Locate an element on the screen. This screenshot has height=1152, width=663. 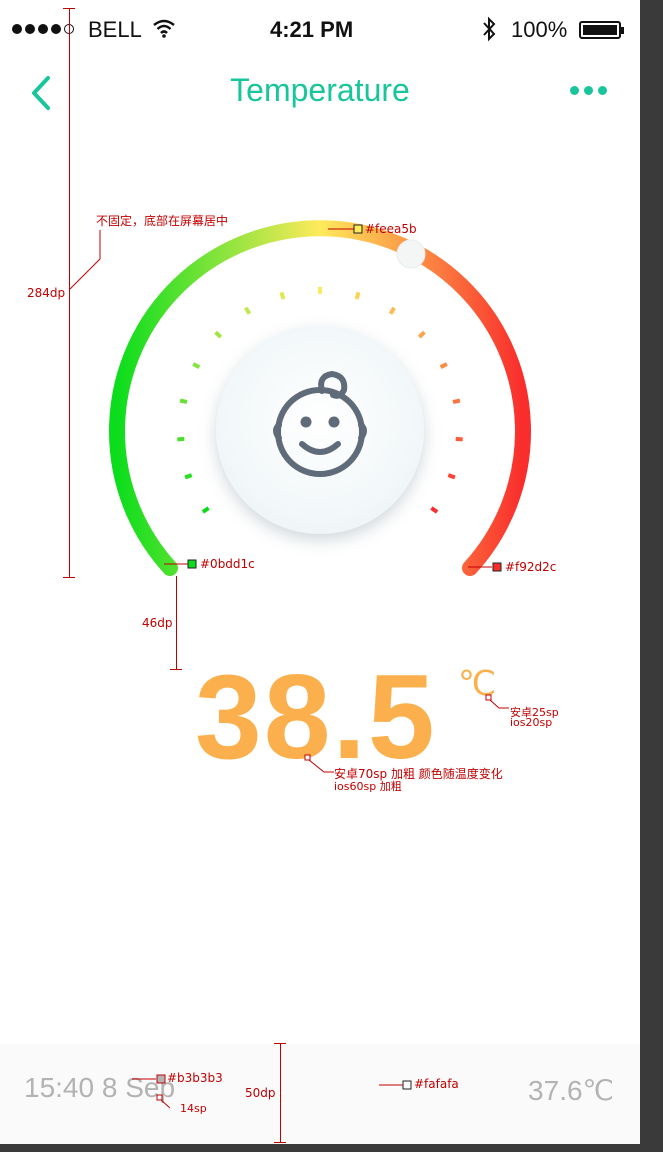
annotation-gap-46: 46dp is located at coordinates (157, 623).